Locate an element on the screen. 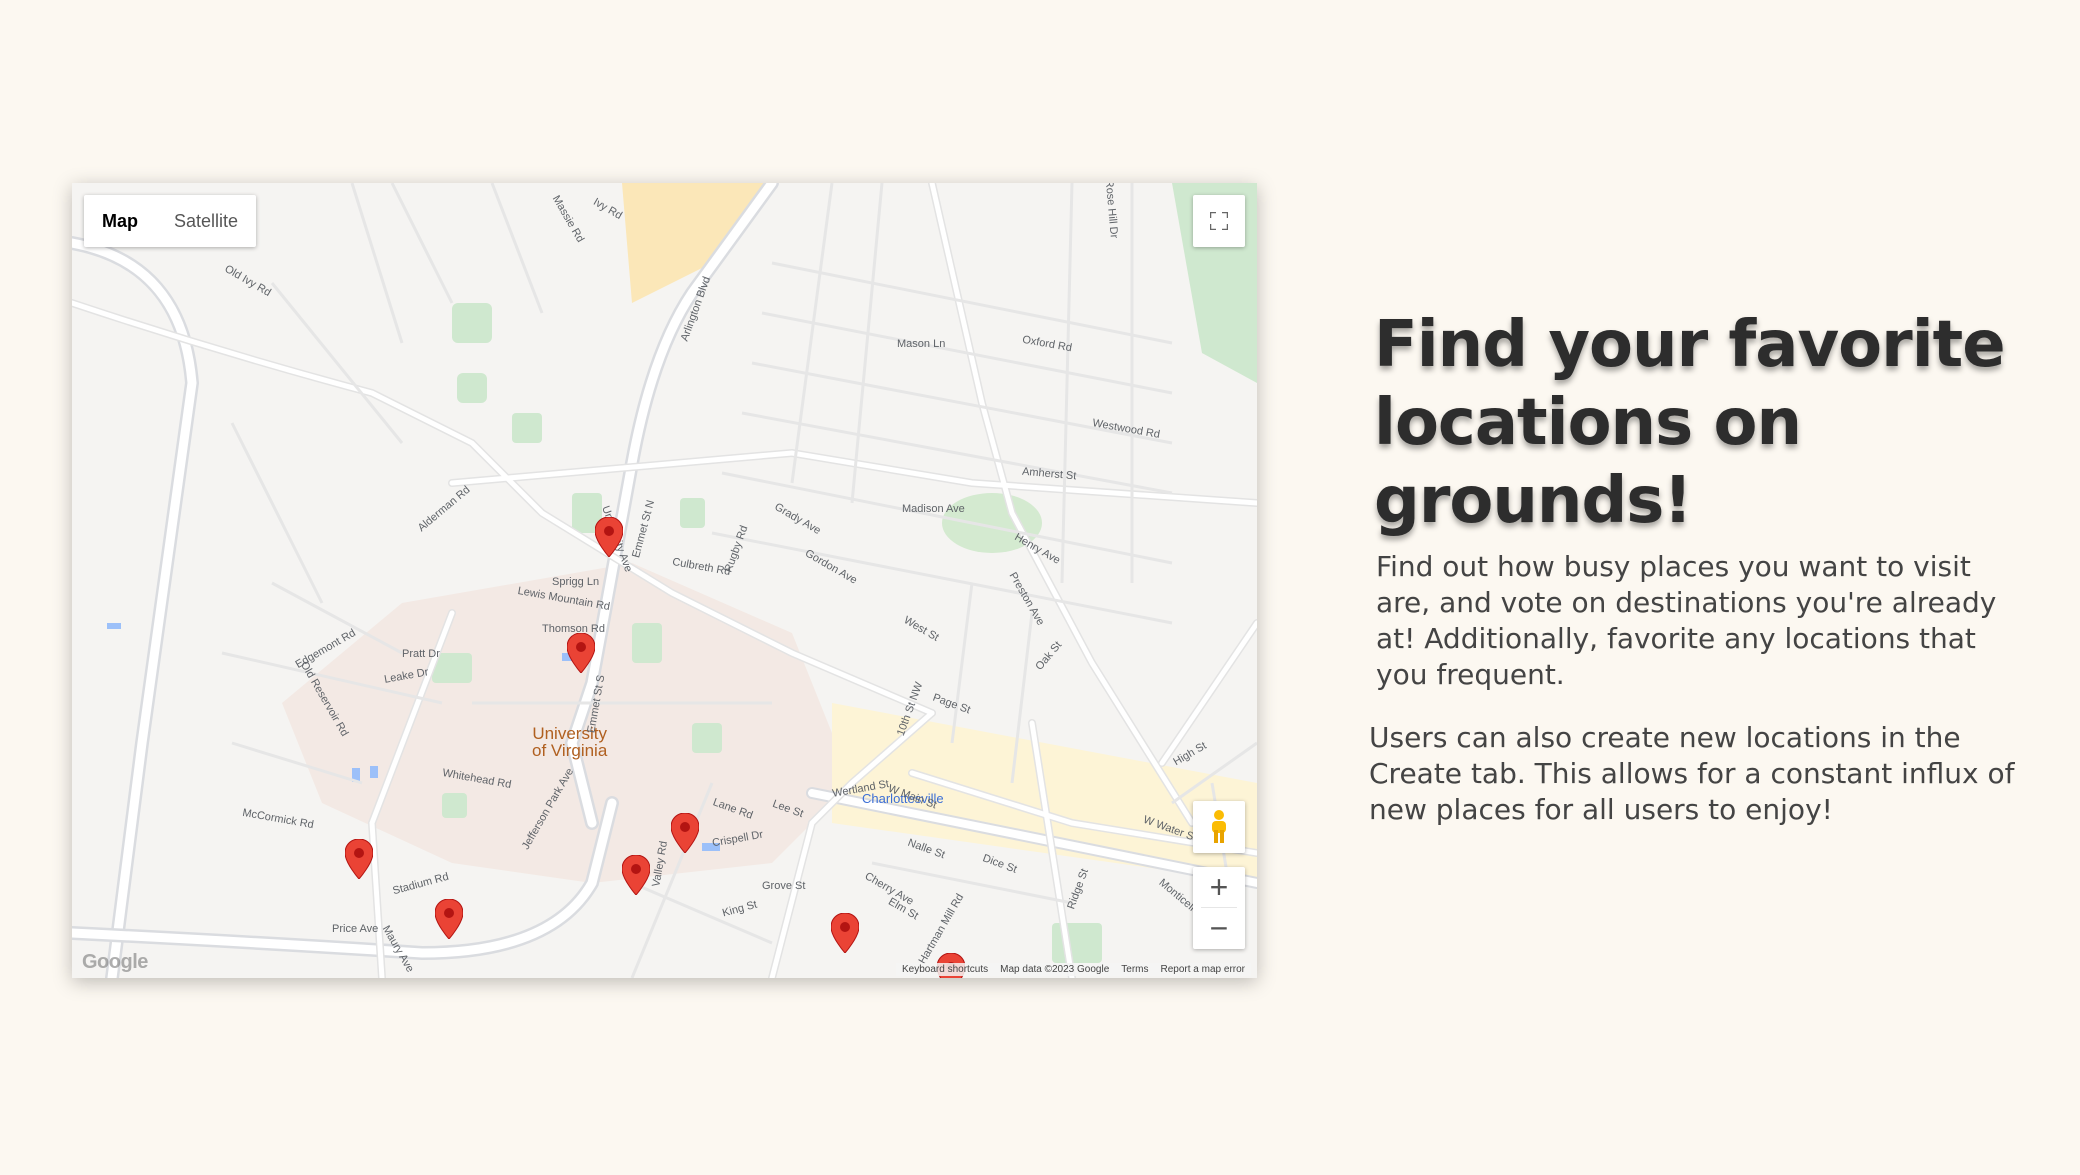  map-type-map-button: Map is located at coordinates (120, 221).